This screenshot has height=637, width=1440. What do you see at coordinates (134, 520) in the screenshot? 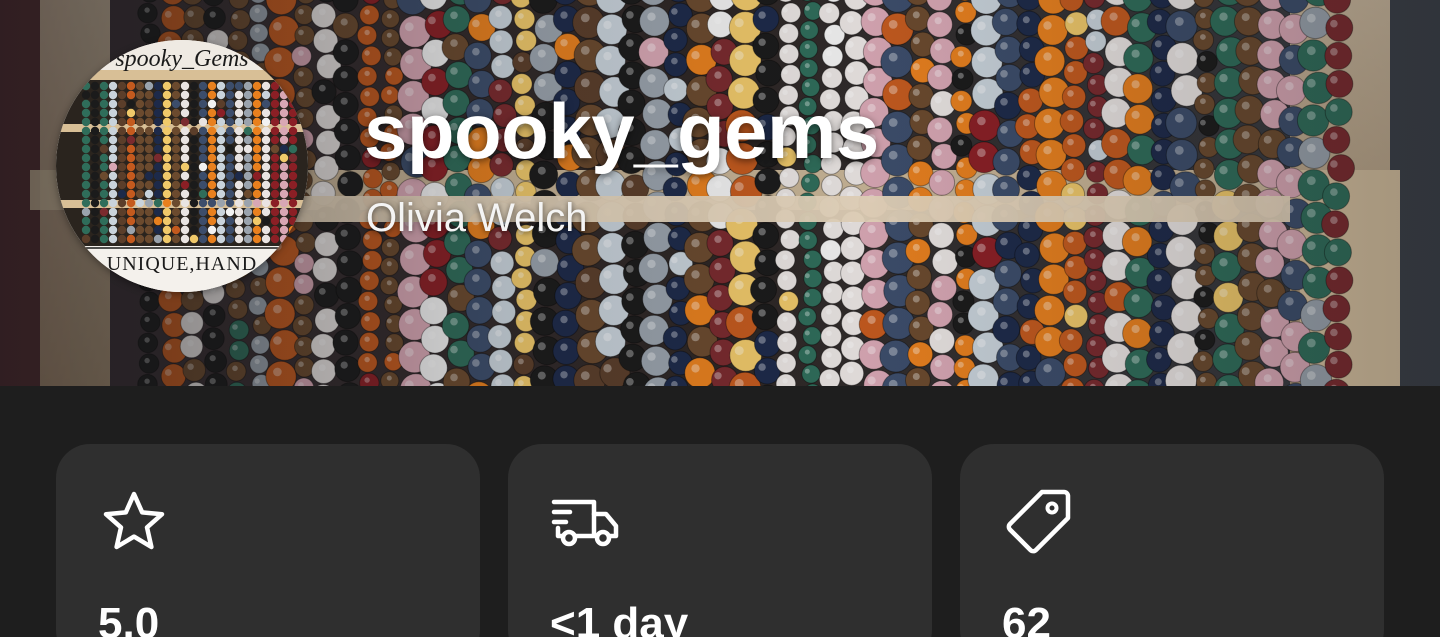
I see `star-icon` at bounding box center [134, 520].